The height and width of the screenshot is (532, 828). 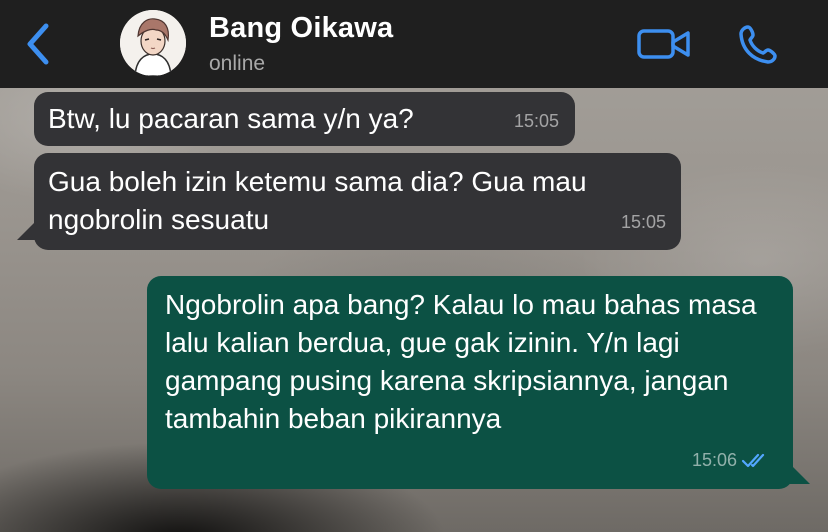 I want to click on message-time-row: 15:06, so click(x=730, y=460).